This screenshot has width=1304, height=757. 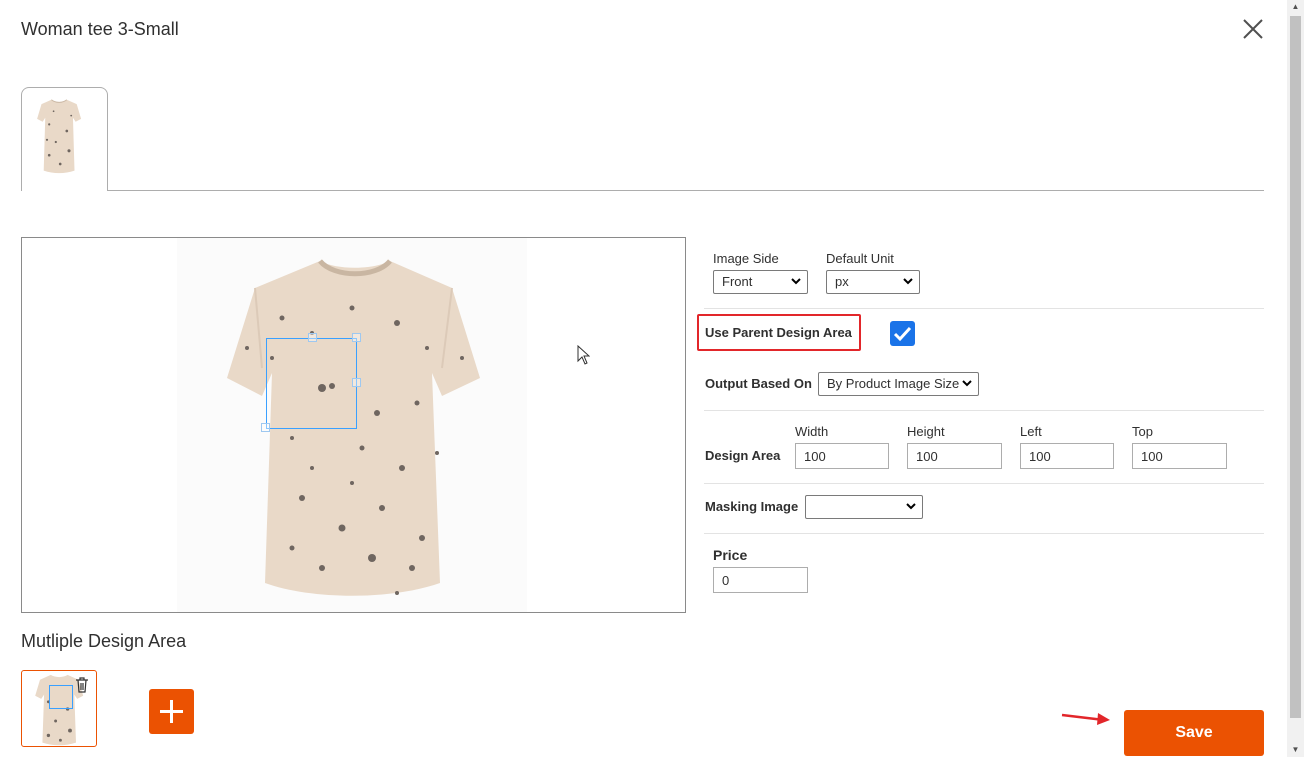 I want to click on side-handle, so click(x=356, y=382).